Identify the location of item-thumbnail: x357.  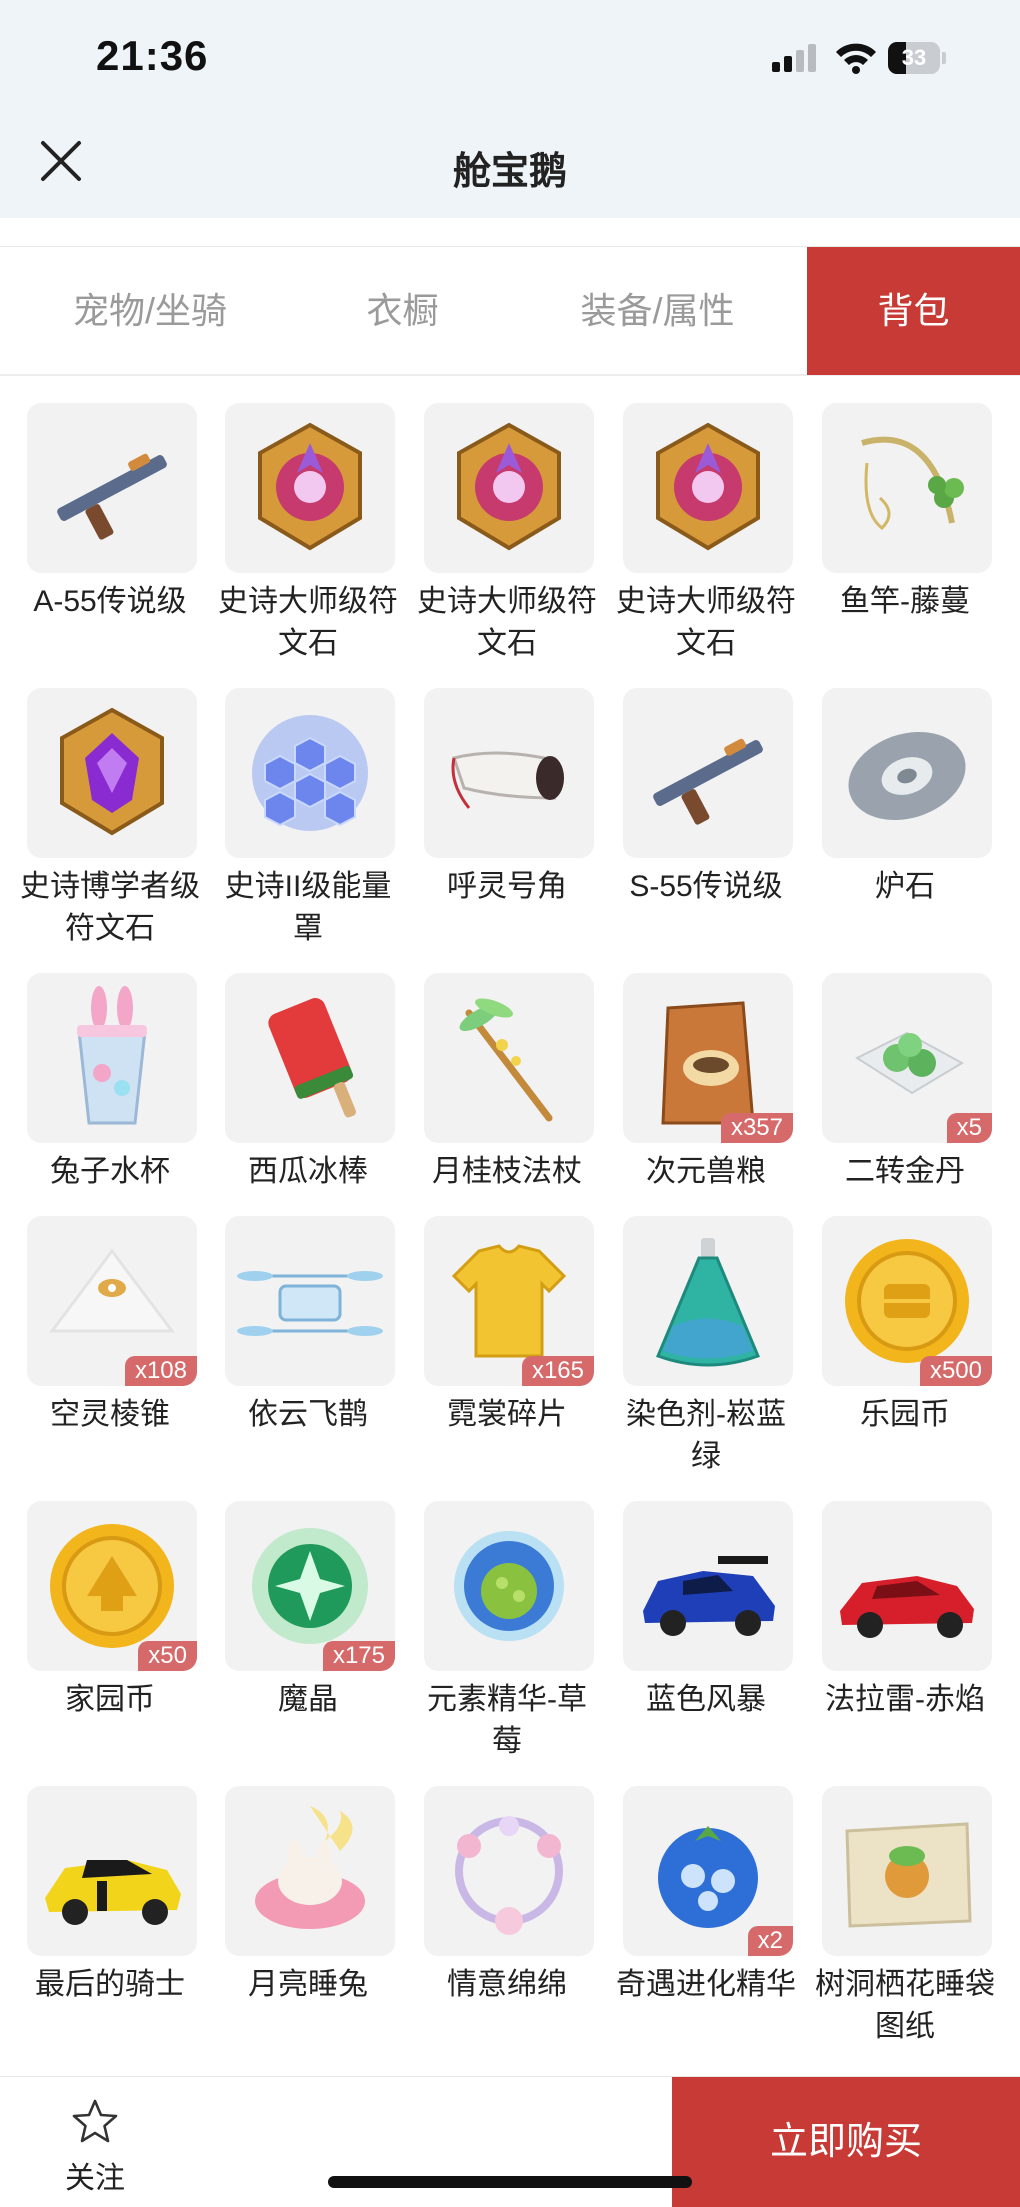
(708, 1058).